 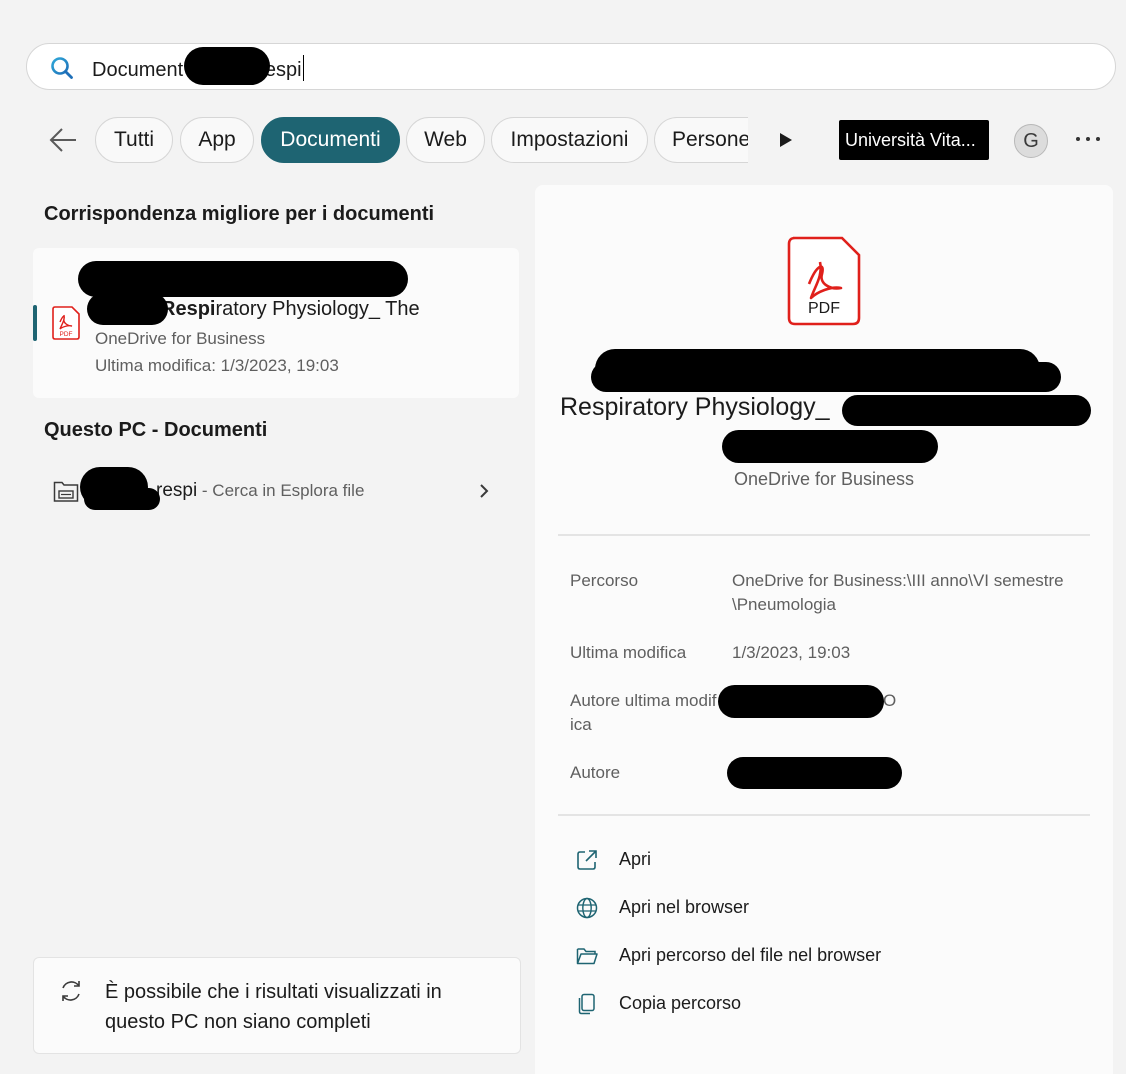 I want to click on copy-icon, so click(x=586, y=1004).